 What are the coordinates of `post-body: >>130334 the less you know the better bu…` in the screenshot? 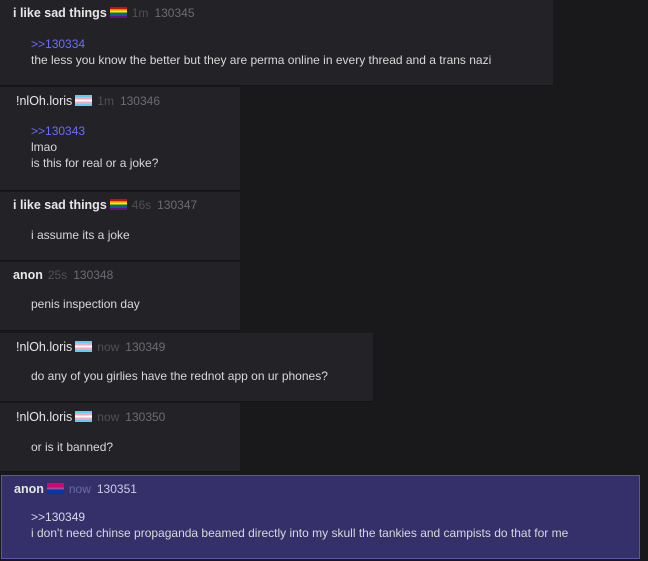 It's located at (261, 52).